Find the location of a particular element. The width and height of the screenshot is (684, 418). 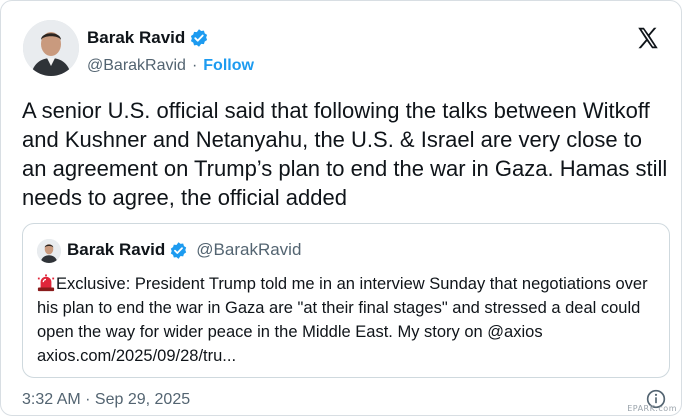

follow-button: Follow is located at coordinates (228, 66).